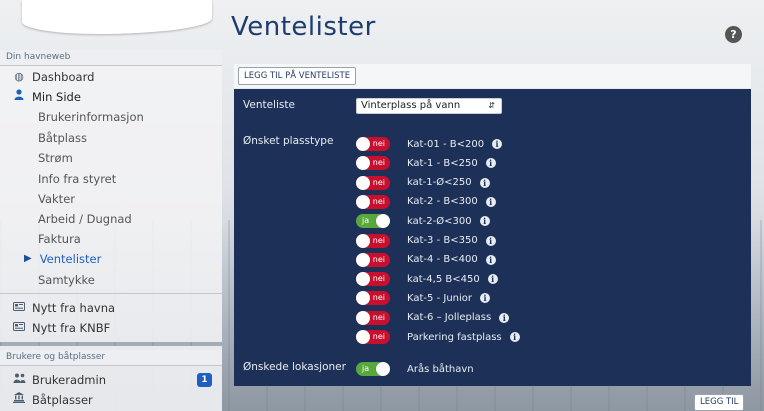 This screenshot has height=411, width=764. Describe the element at coordinates (111, 239) in the screenshot. I see `sidebar-item-faktura: Faktura` at that location.